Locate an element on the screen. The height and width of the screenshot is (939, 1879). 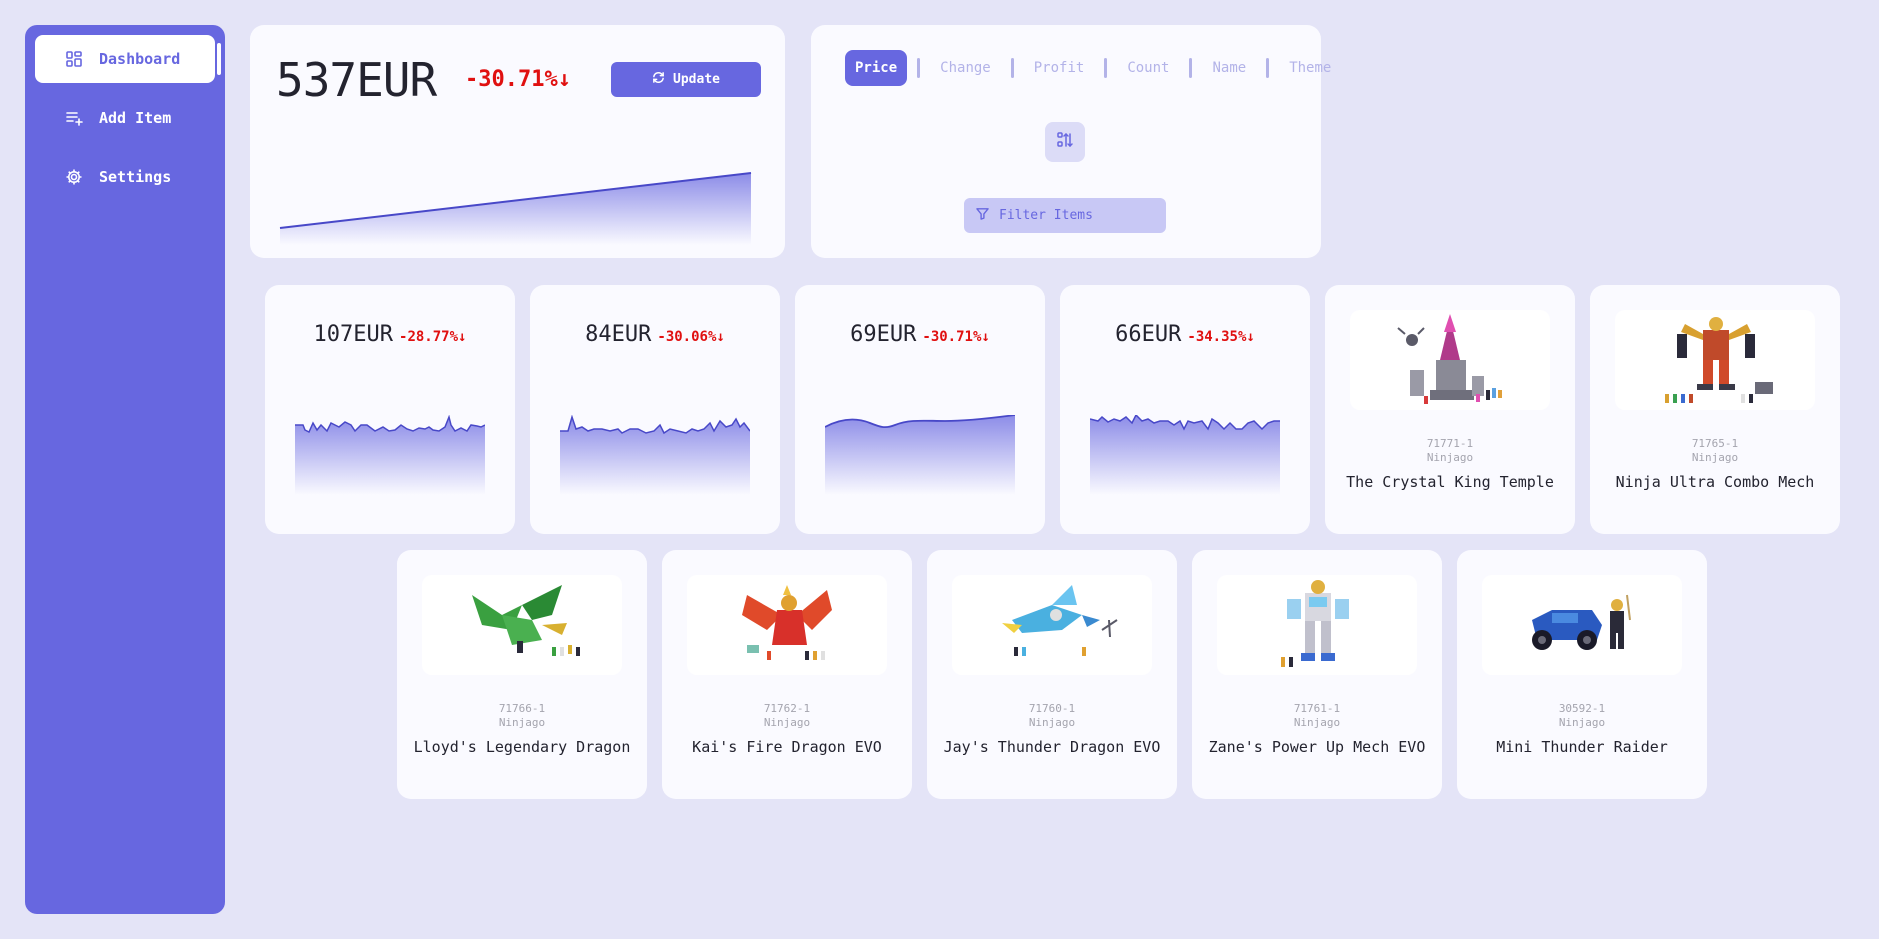
total-trend-chart is located at coordinates (515, 208).